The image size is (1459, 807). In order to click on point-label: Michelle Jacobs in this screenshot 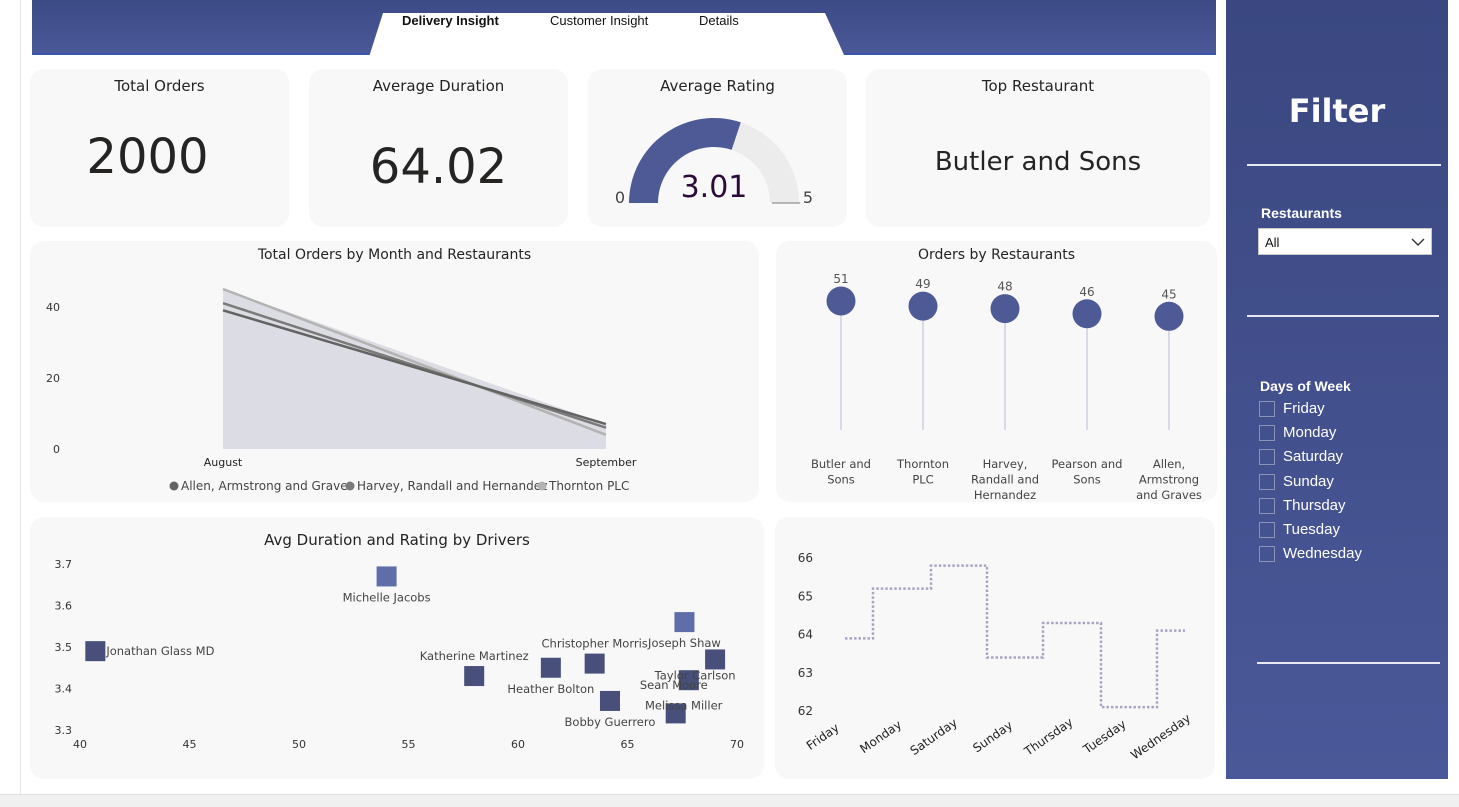, I will do `click(387, 597)`.